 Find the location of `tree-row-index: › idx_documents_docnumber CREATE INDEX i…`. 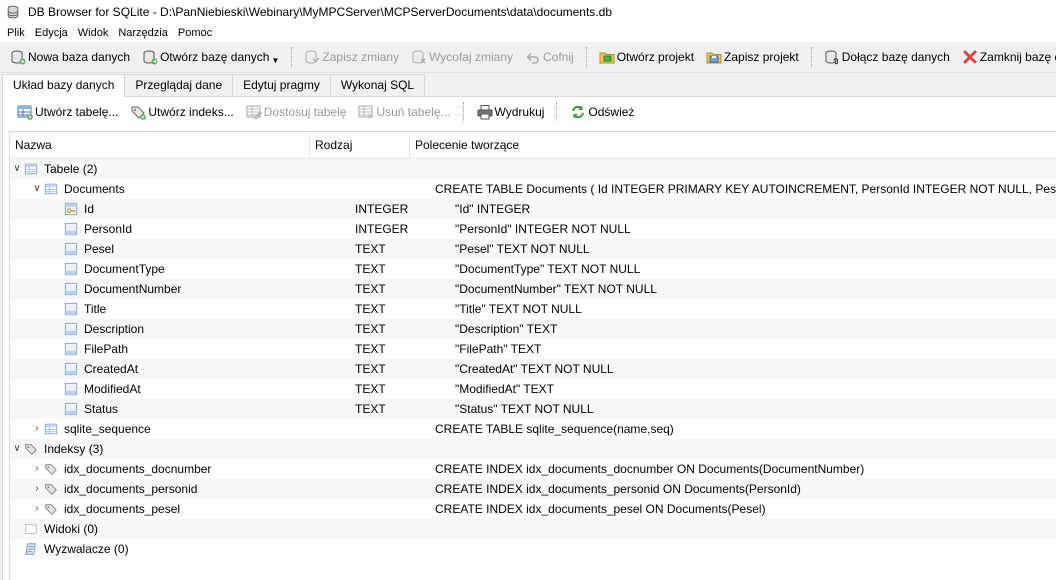

tree-row-index: › idx_documents_docnumber CREATE INDEX i… is located at coordinates (533, 469).